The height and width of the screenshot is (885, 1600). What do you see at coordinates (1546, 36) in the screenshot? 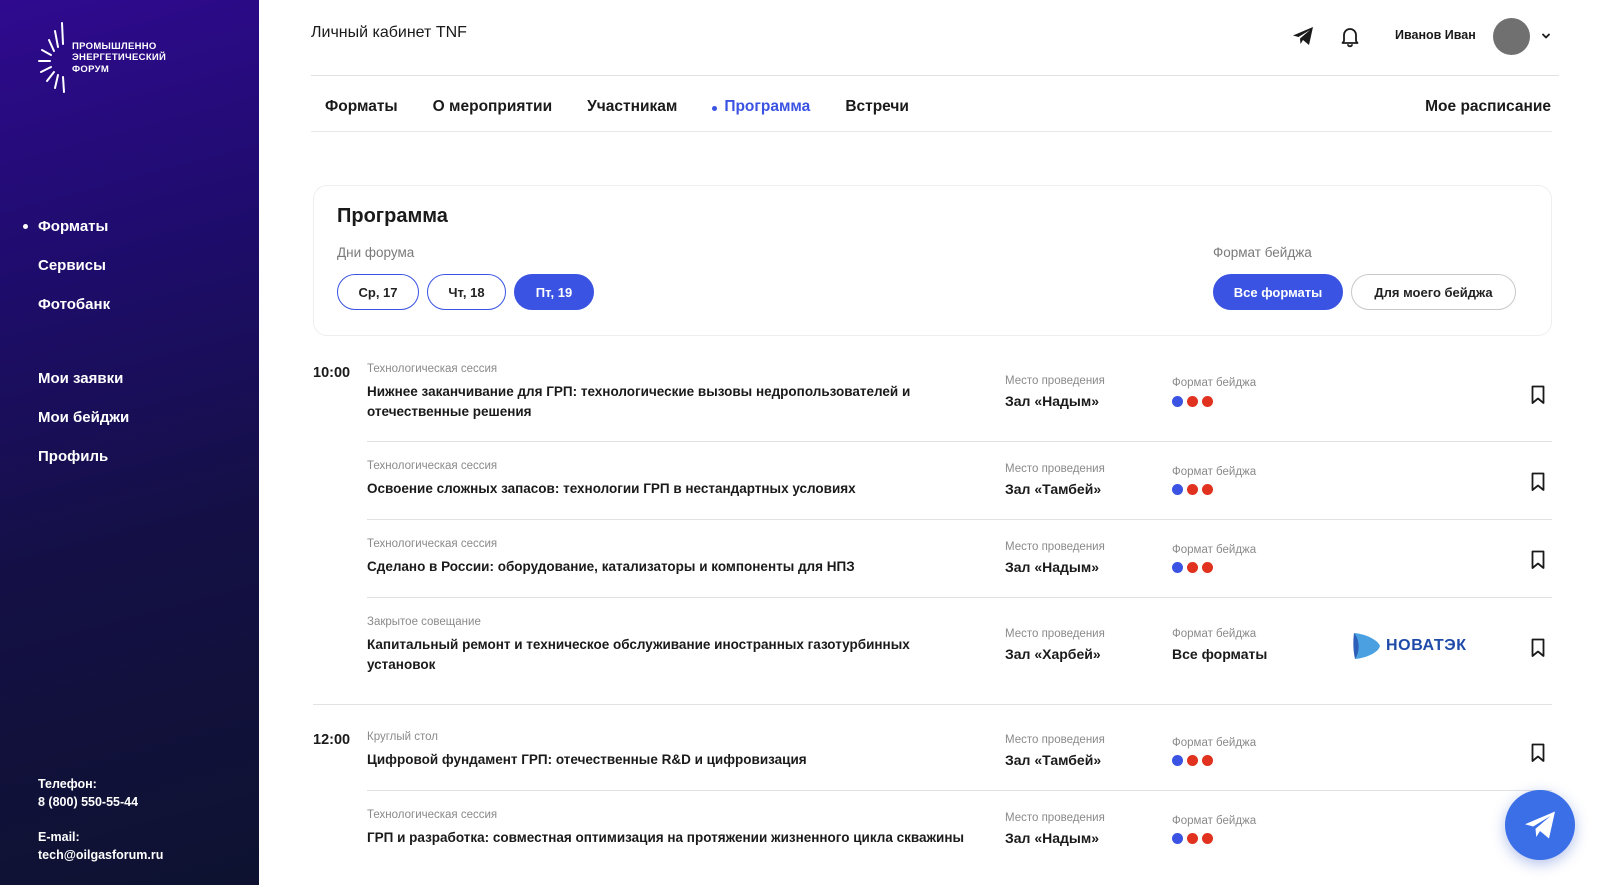
I see `chevron-down-icon` at bounding box center [1546, 36].